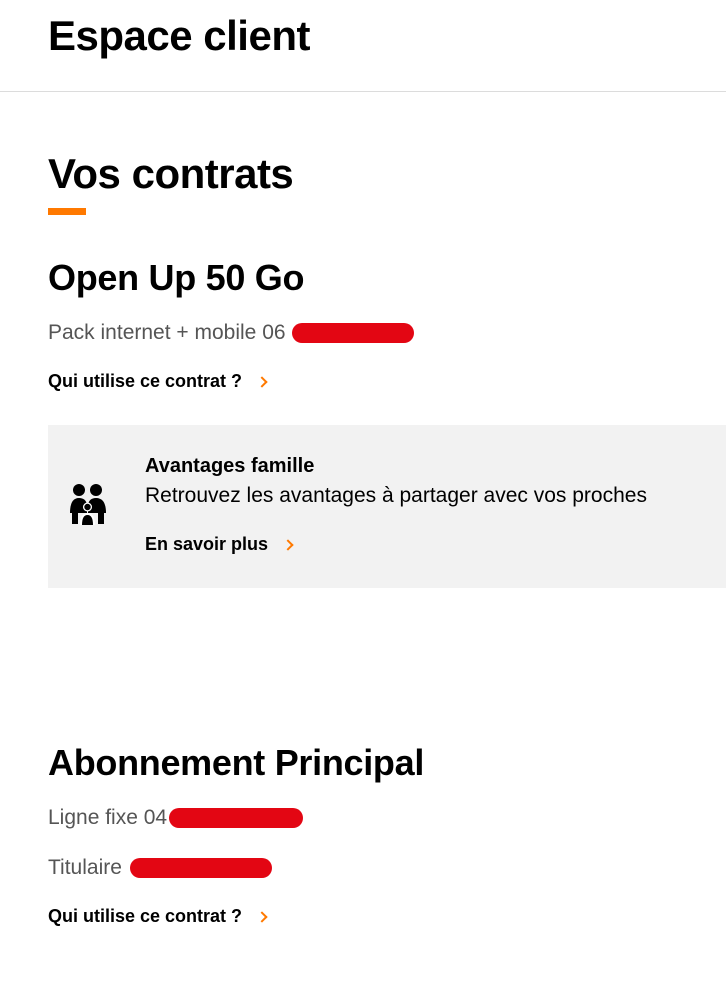  Describe the element at coordinates (171, 173) in the screenshot. I see `section-title: Vos contrats` at that location.